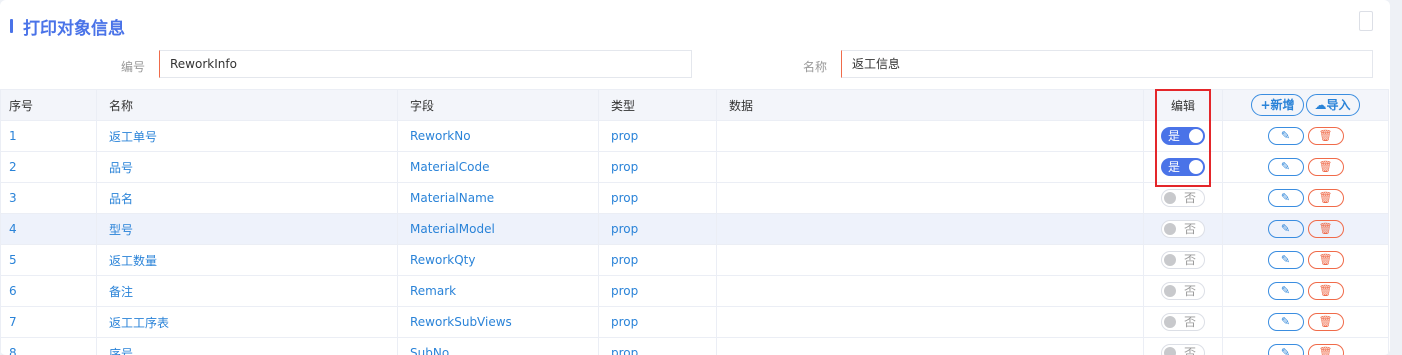 Image resolution: width=1402 pixels, height=355 pixels. I want to click on cell-index: 4, so click(48, 229).